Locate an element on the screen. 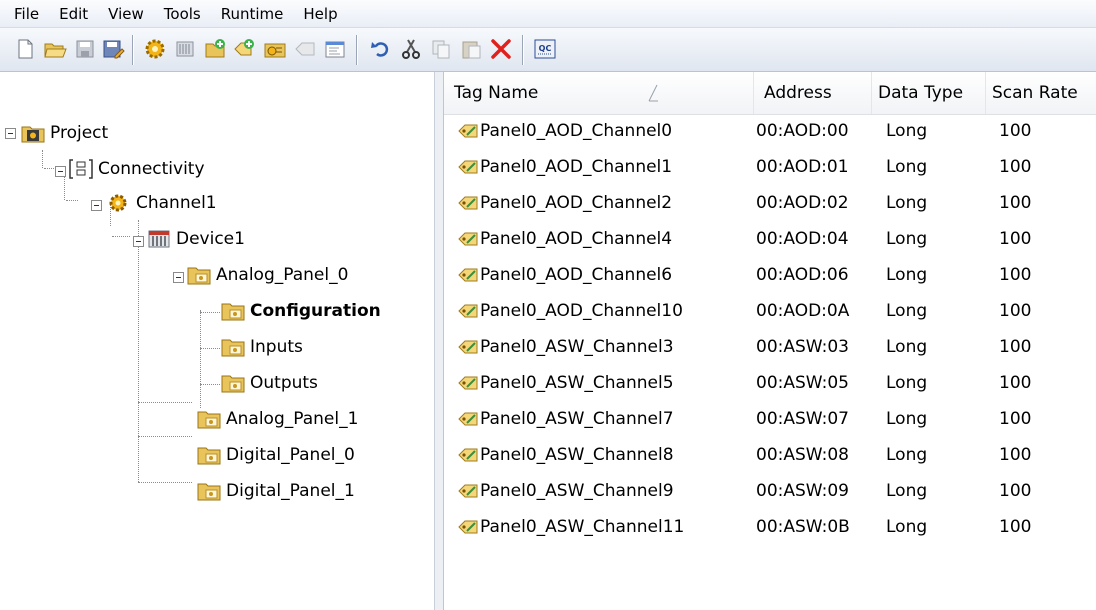 The height and width of the screenshot is (610, 1096). cell-tag-name: Panel0_ASW_Channel3 is located at coordinates (577, 347).